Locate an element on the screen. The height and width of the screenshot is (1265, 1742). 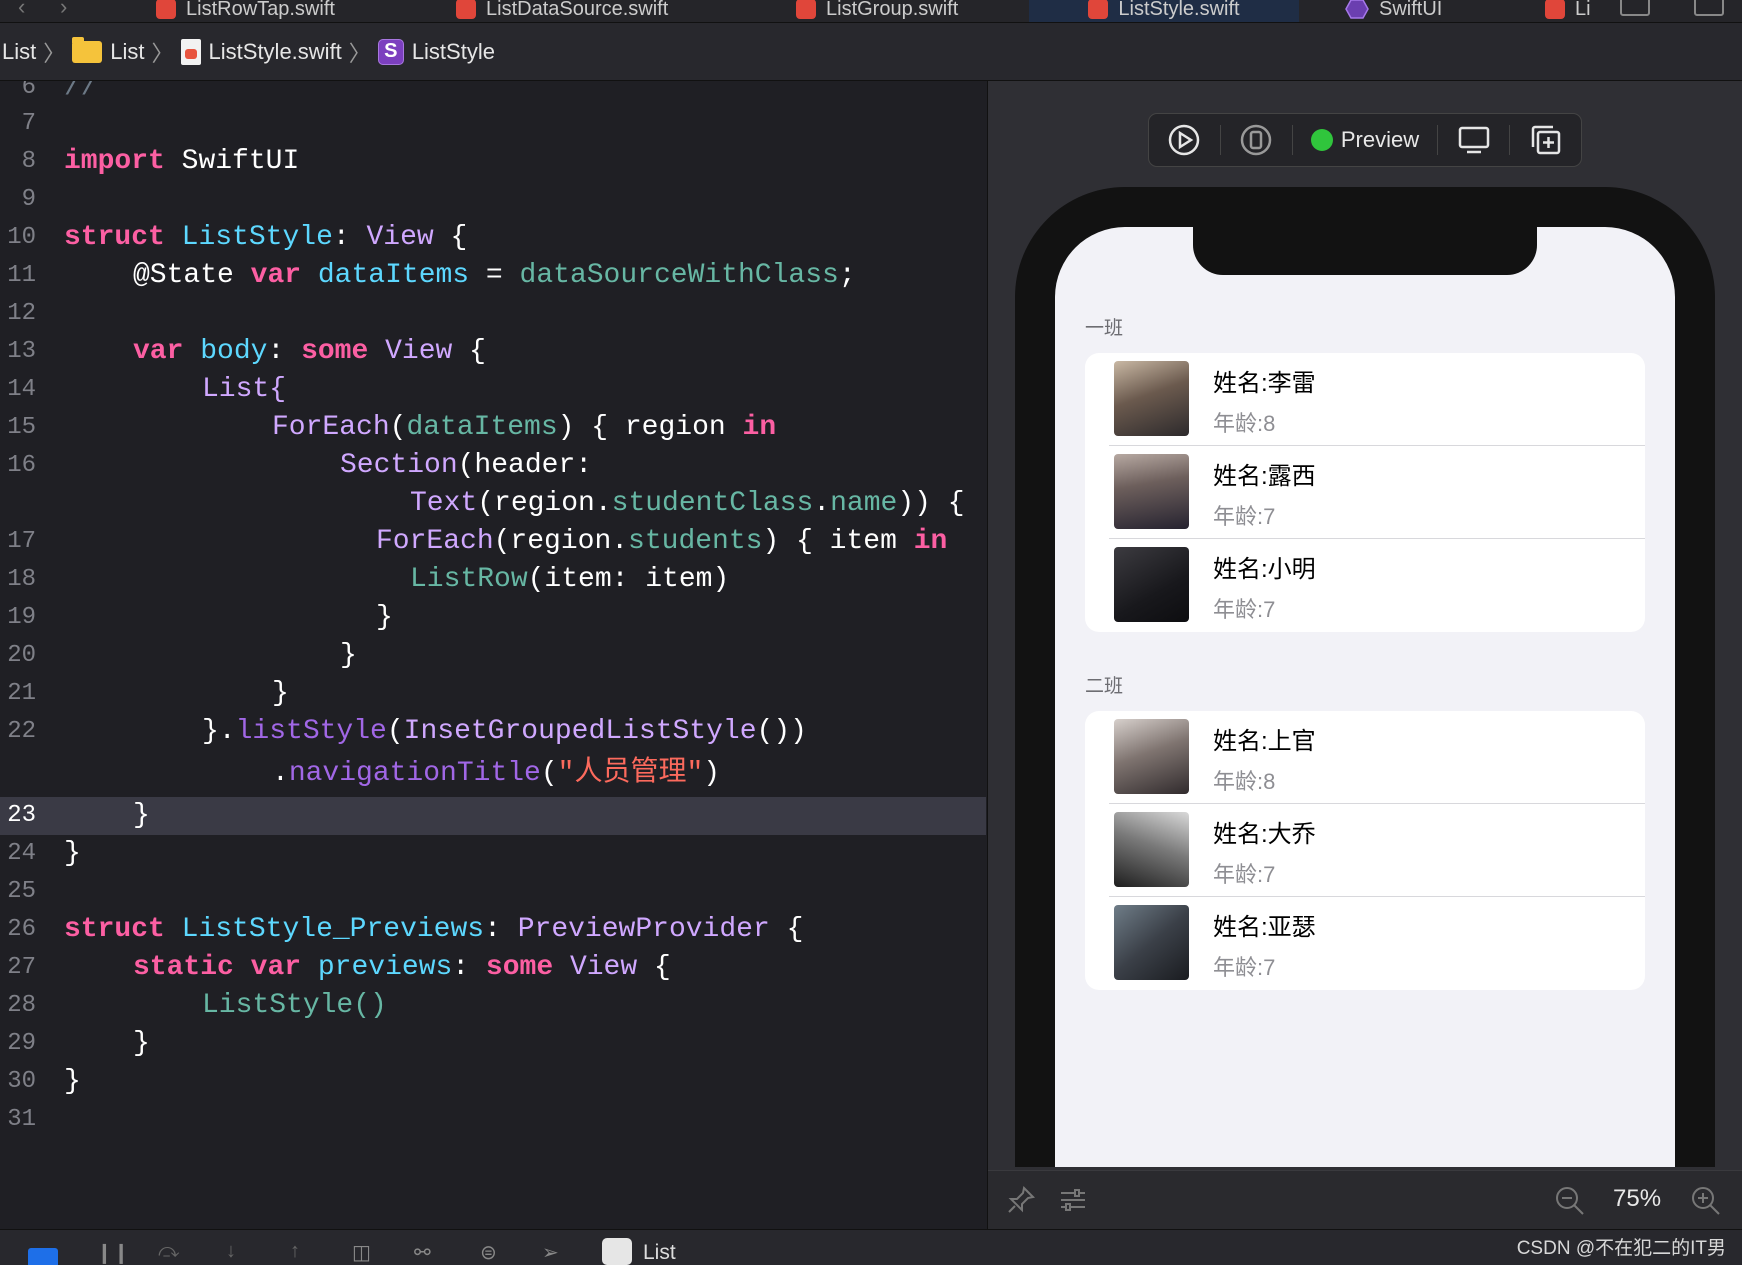
list-section: 姓名:上官 年龄:8 姓名:大乔 年龄:7 姓名:亚瑟 年龄:7 is located at coordinates (1365, 850).